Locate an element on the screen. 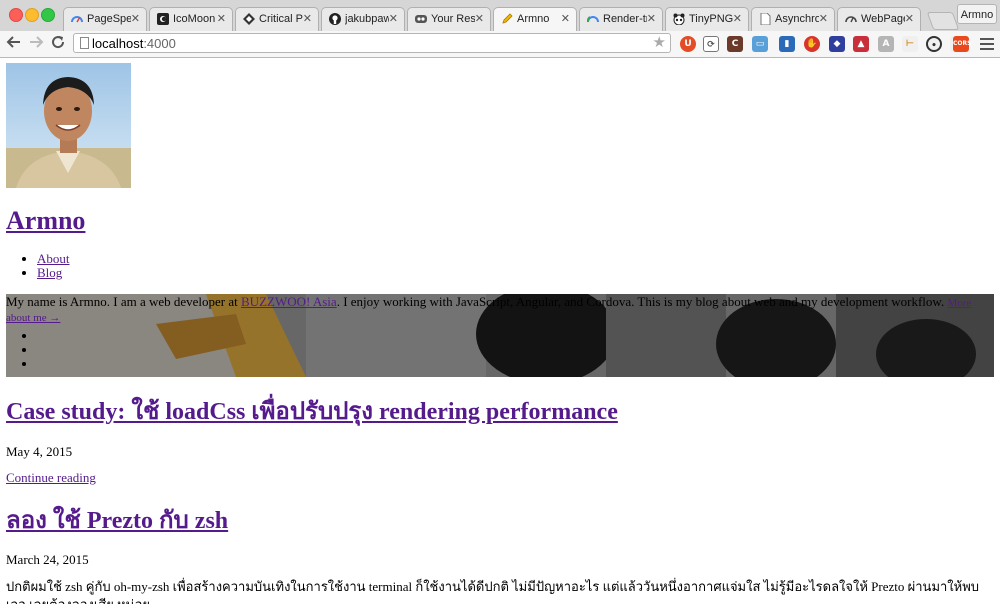 This screenshot has width=1000, height=604. tab-webpagetest: WebPagete ✕ is located at coordinates (879, 19).